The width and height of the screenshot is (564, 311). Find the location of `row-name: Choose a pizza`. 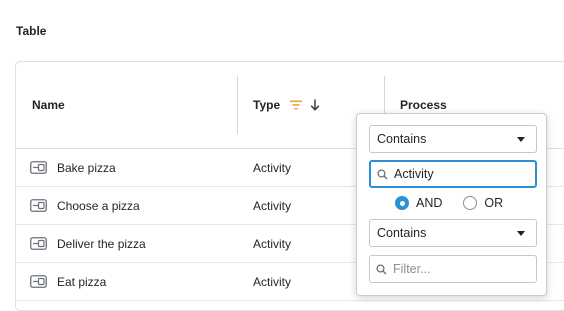

row-name: Choose a pizza is located at coordinates (98, 205).